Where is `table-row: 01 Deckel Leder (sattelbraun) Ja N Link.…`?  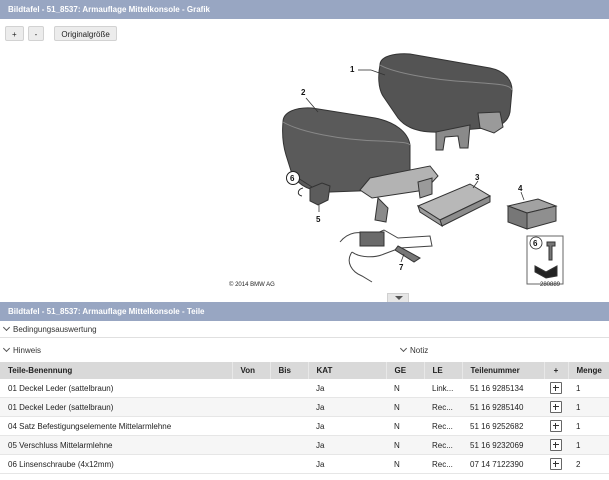 table-row: 01 Deckel Leder (sattelbraun) Ja N Link.… is located at coordinates (304, 388).